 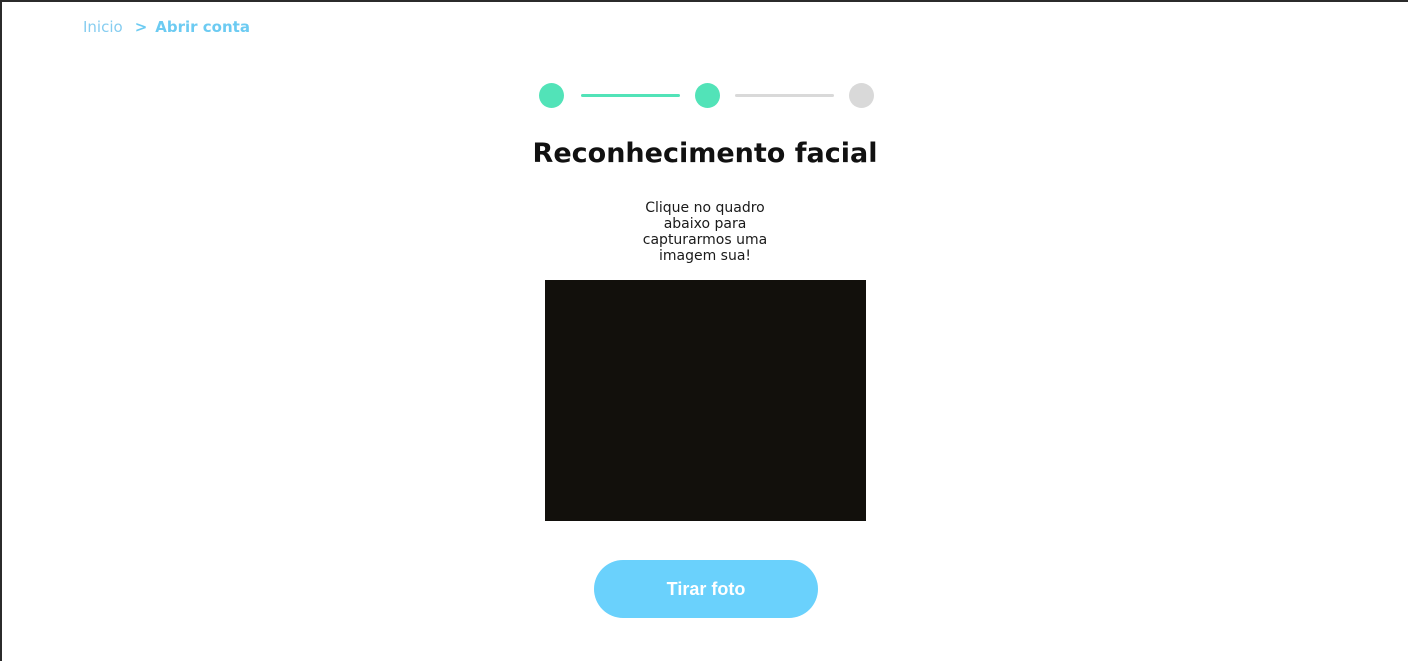 What do you see at coordinates (861, 95) in the screenshot?
I see `step-3-indicator` at bounding box center [861, 95].